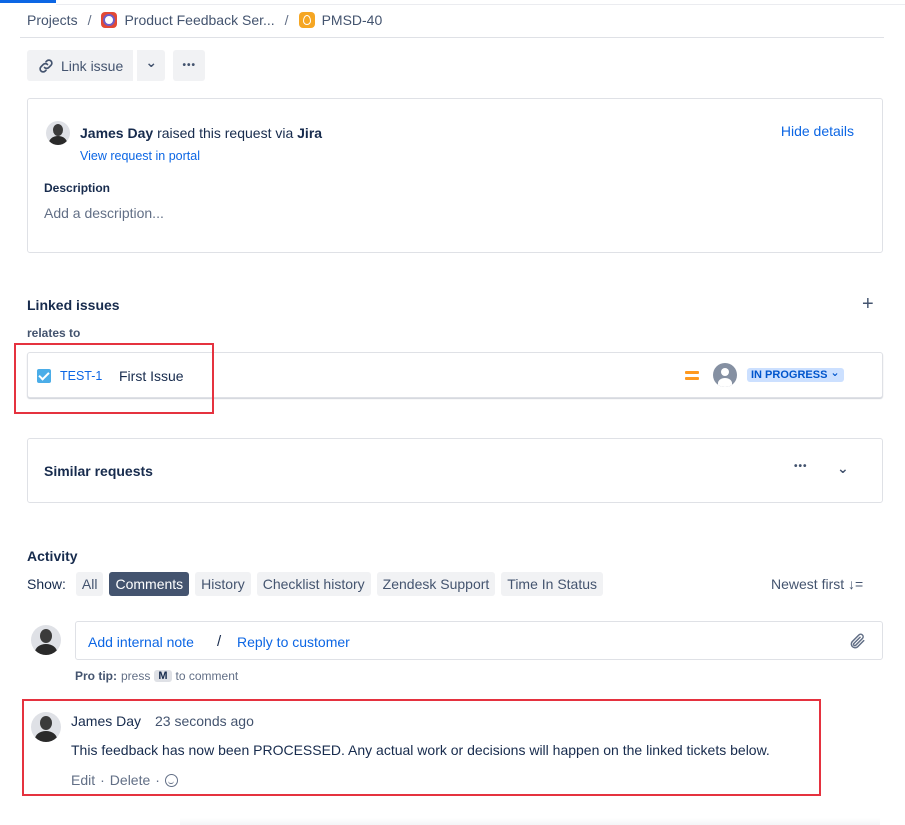  Describe the element at coordinates (480, 4) in the screenshot. I see `top-divider` at that location.